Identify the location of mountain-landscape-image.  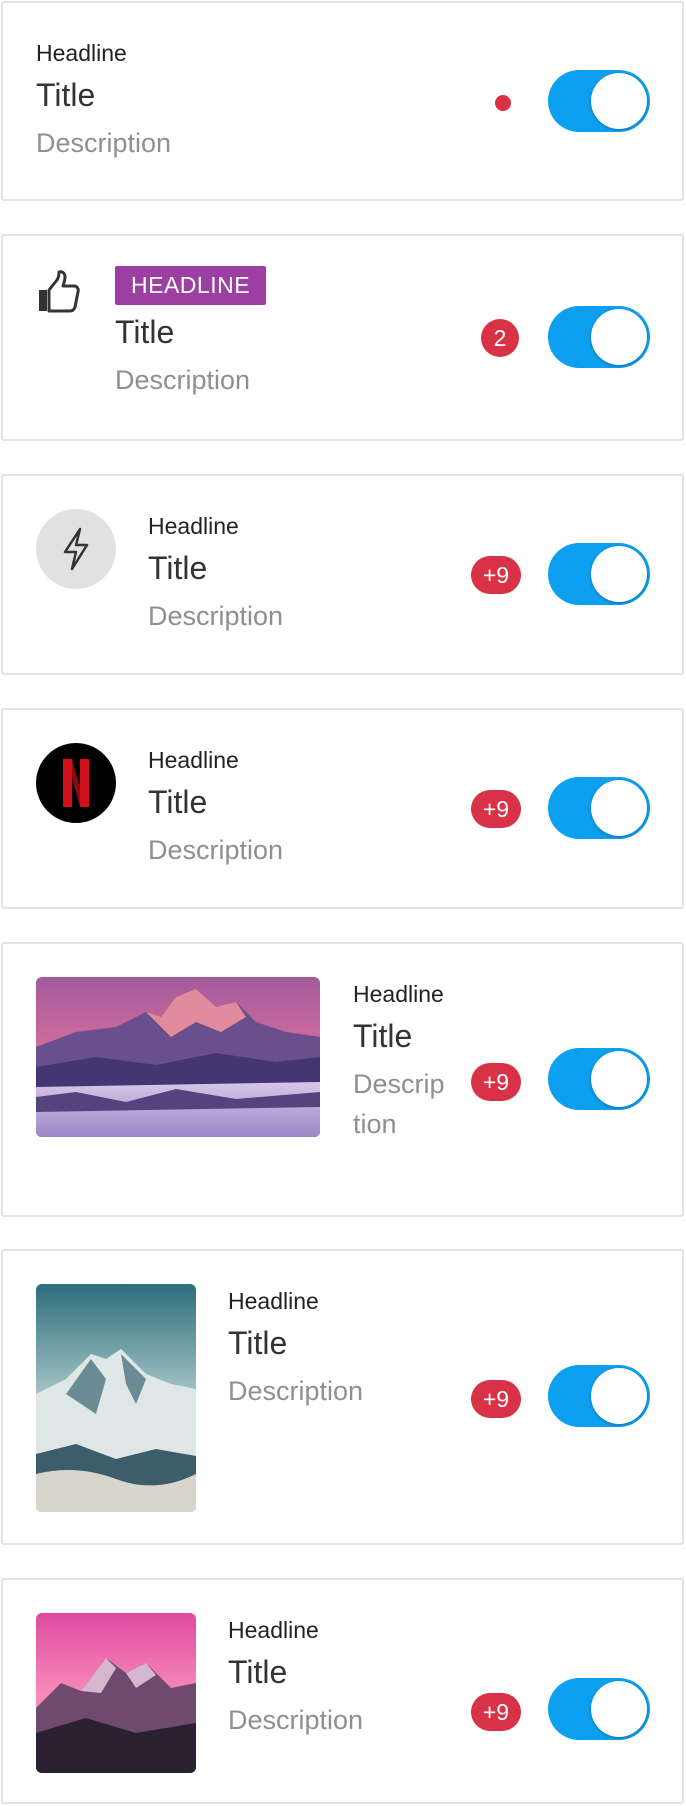
(178, 1057).